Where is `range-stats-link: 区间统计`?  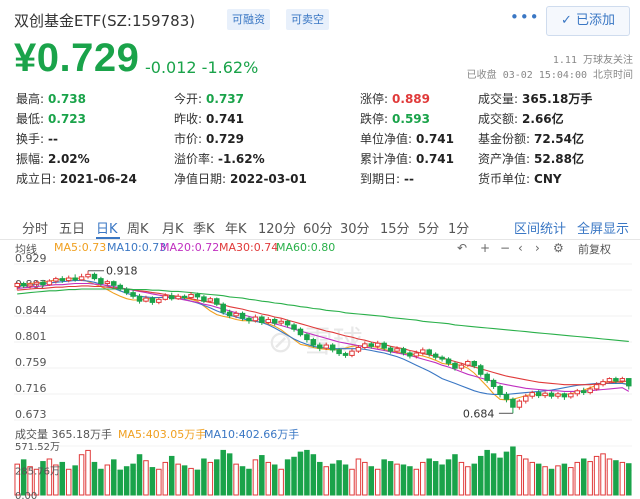 range-stats-link: 区间统计 is located at coordinates (540, 227).